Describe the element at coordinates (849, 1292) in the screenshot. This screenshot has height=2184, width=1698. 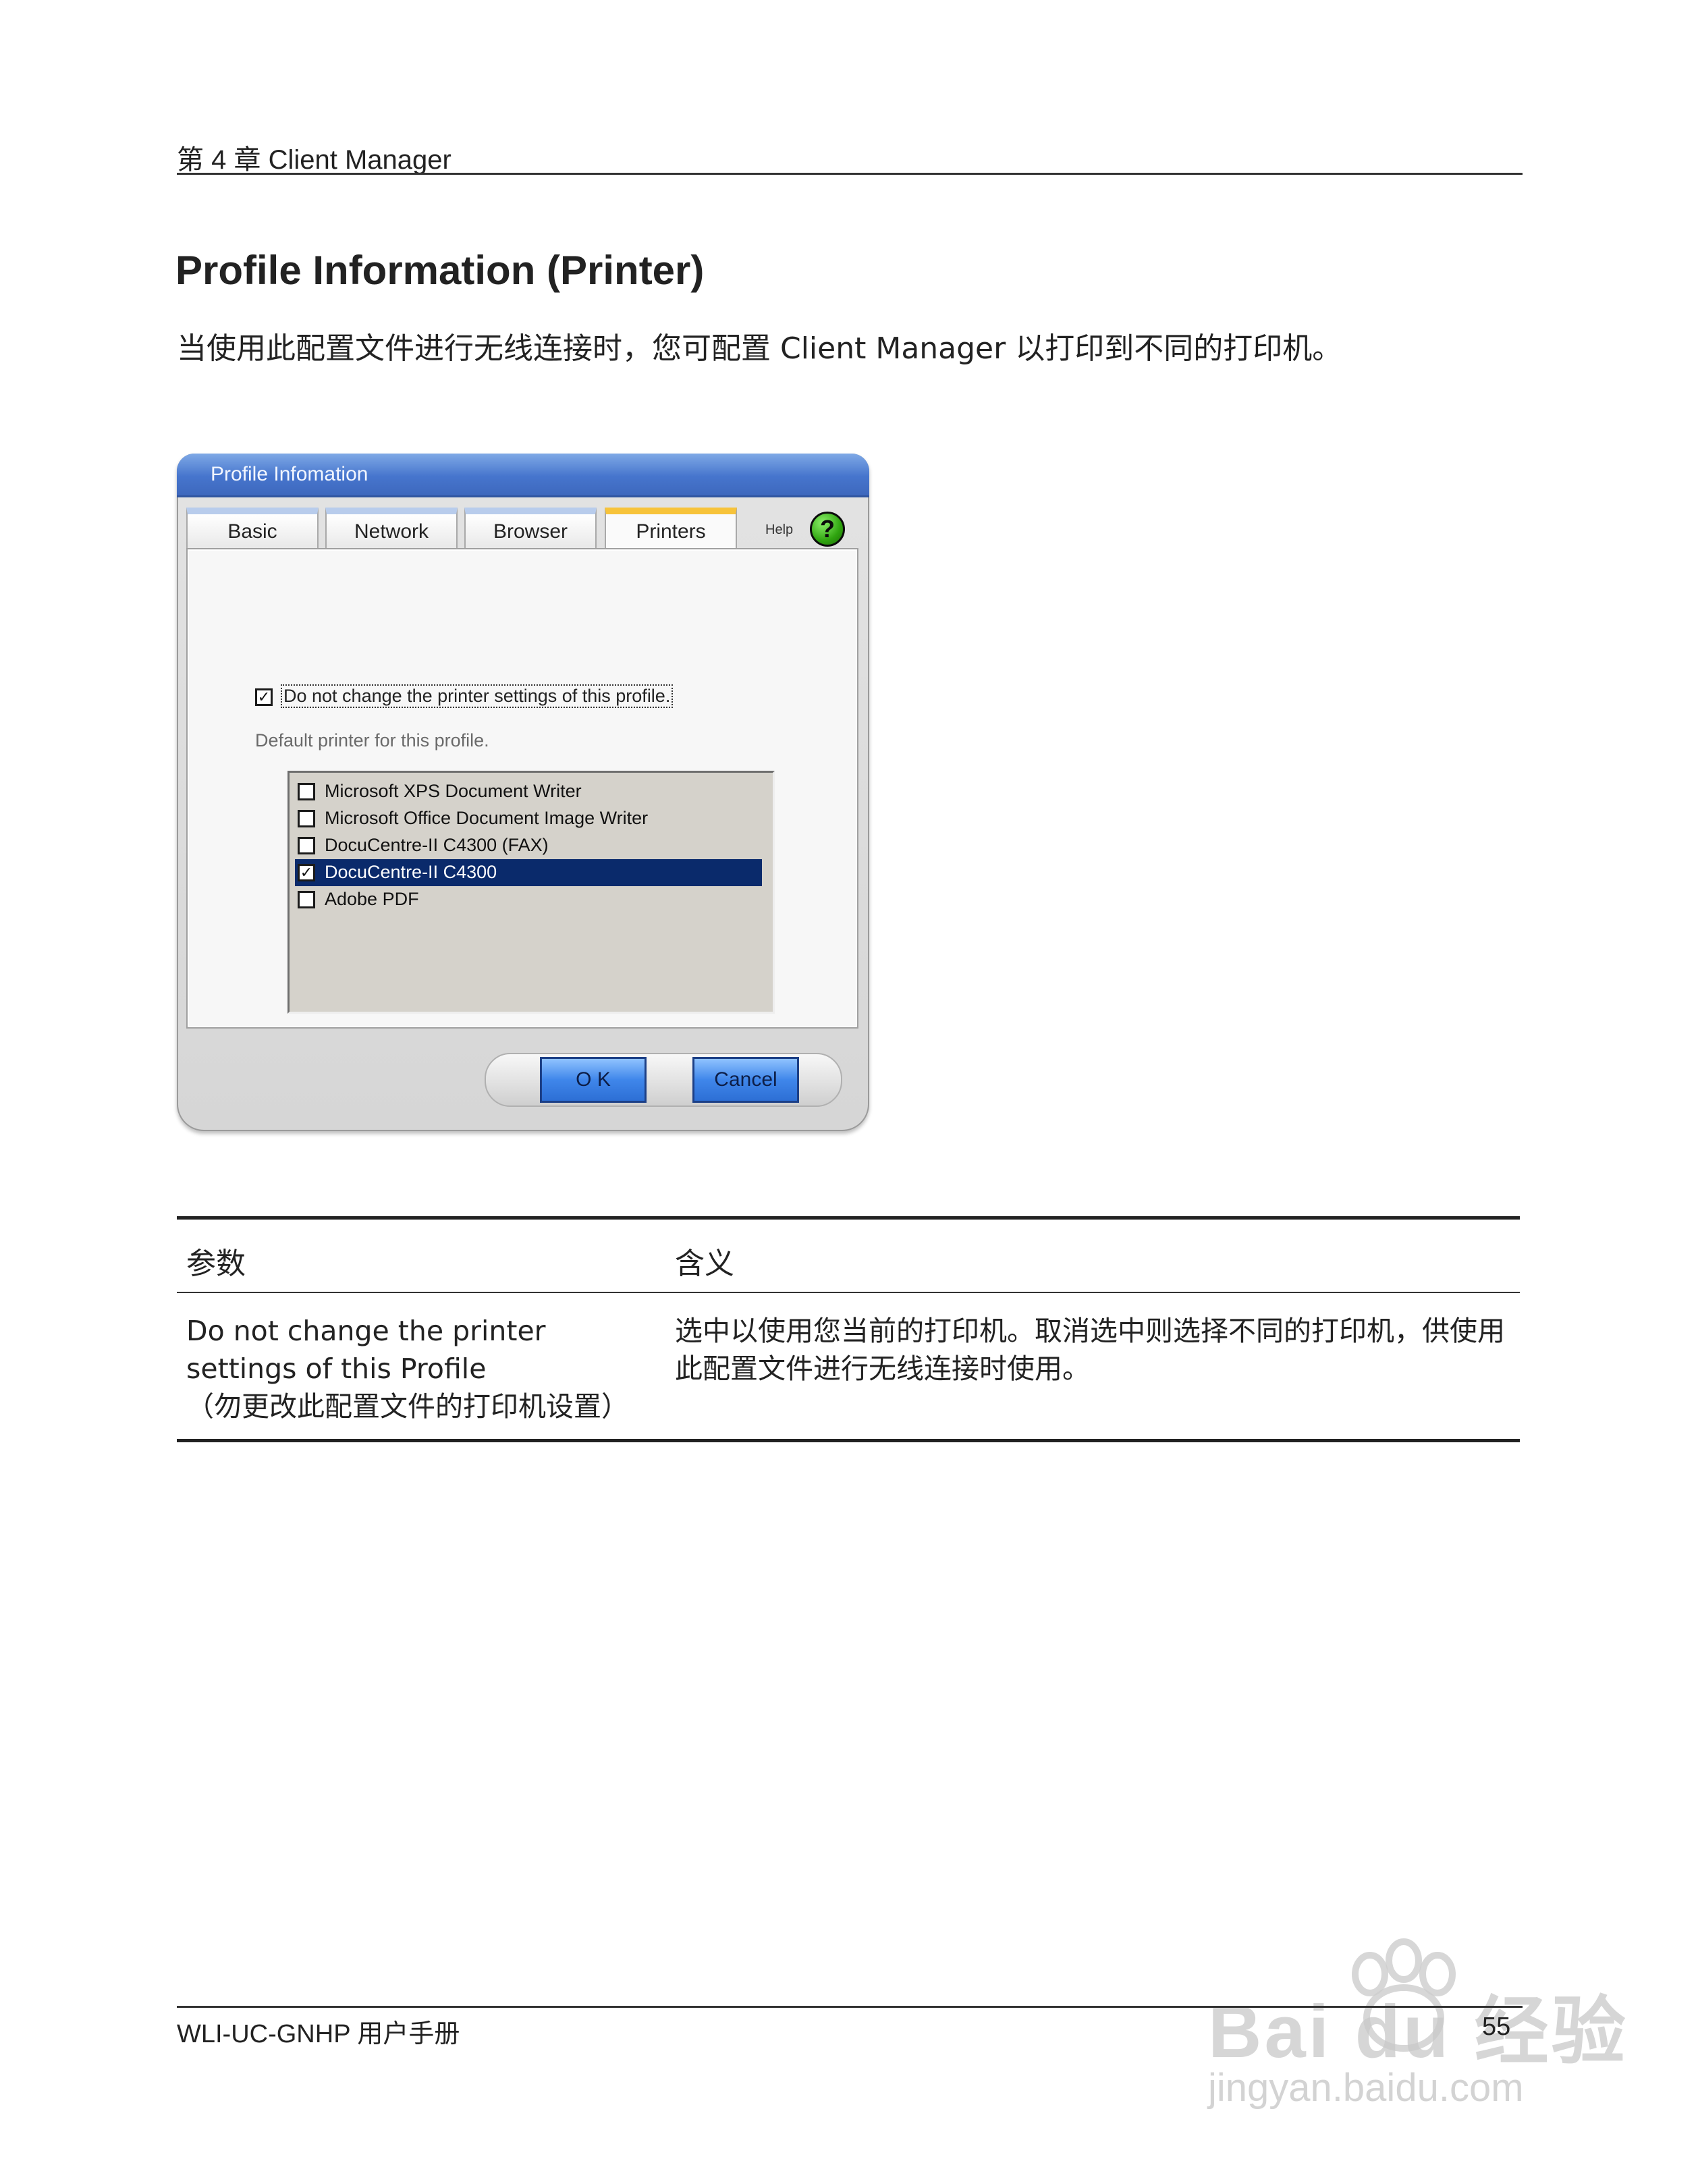
I see `table-header-rule` at that location.